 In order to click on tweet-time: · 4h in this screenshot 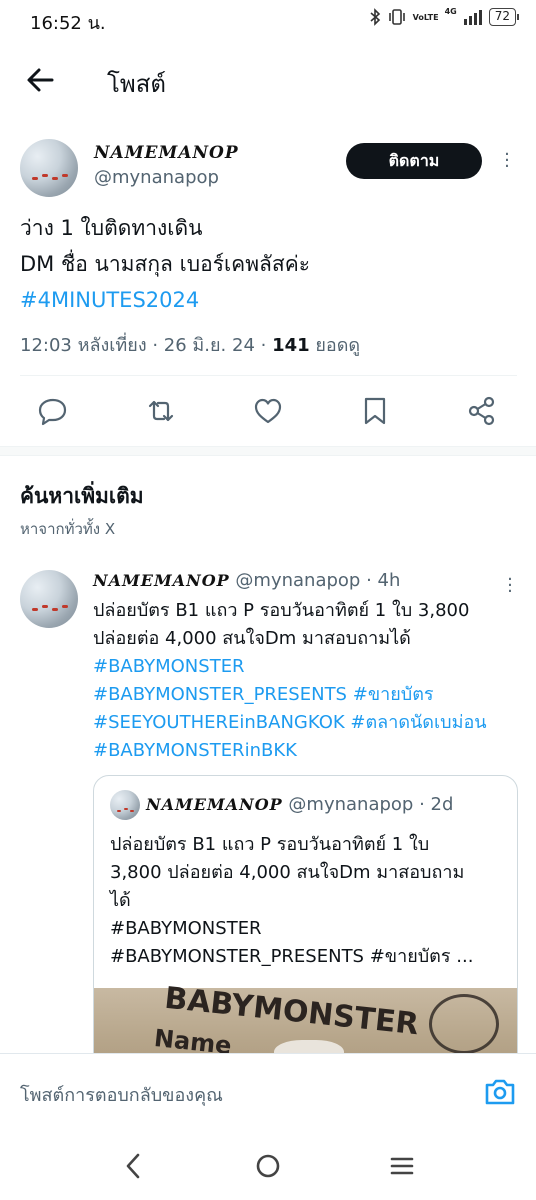, I will do `click(380, 580)`.